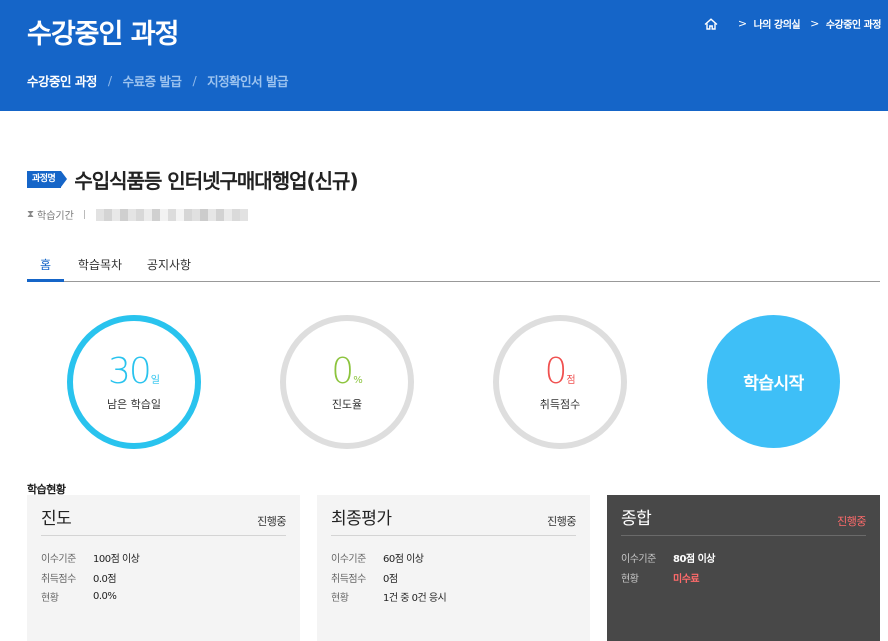  I want to click on row-value: 1건 중 0건 응시, so click(415, 599).